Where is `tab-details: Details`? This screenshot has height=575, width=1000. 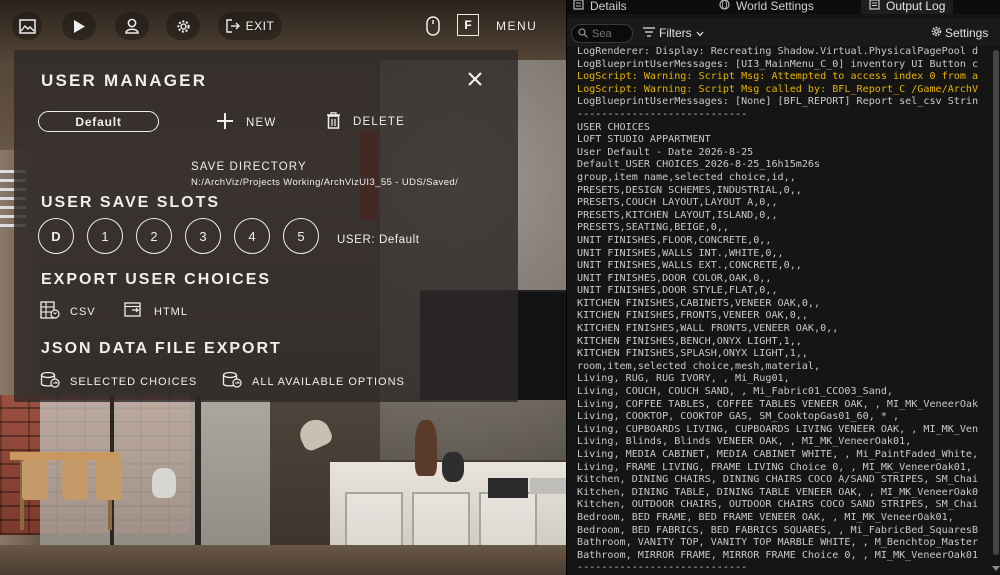 tab-details: Details is located at coordinates (600, 7).